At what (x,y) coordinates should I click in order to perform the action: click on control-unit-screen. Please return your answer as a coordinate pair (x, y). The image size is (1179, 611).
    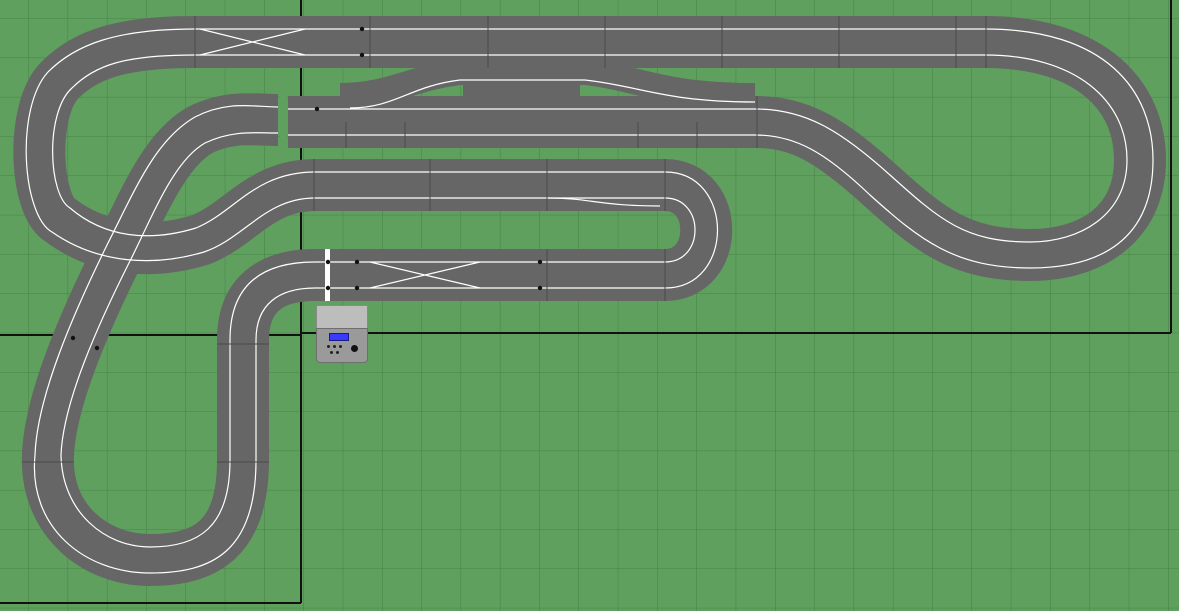
    Looking at the image, I should click on (339, 337).